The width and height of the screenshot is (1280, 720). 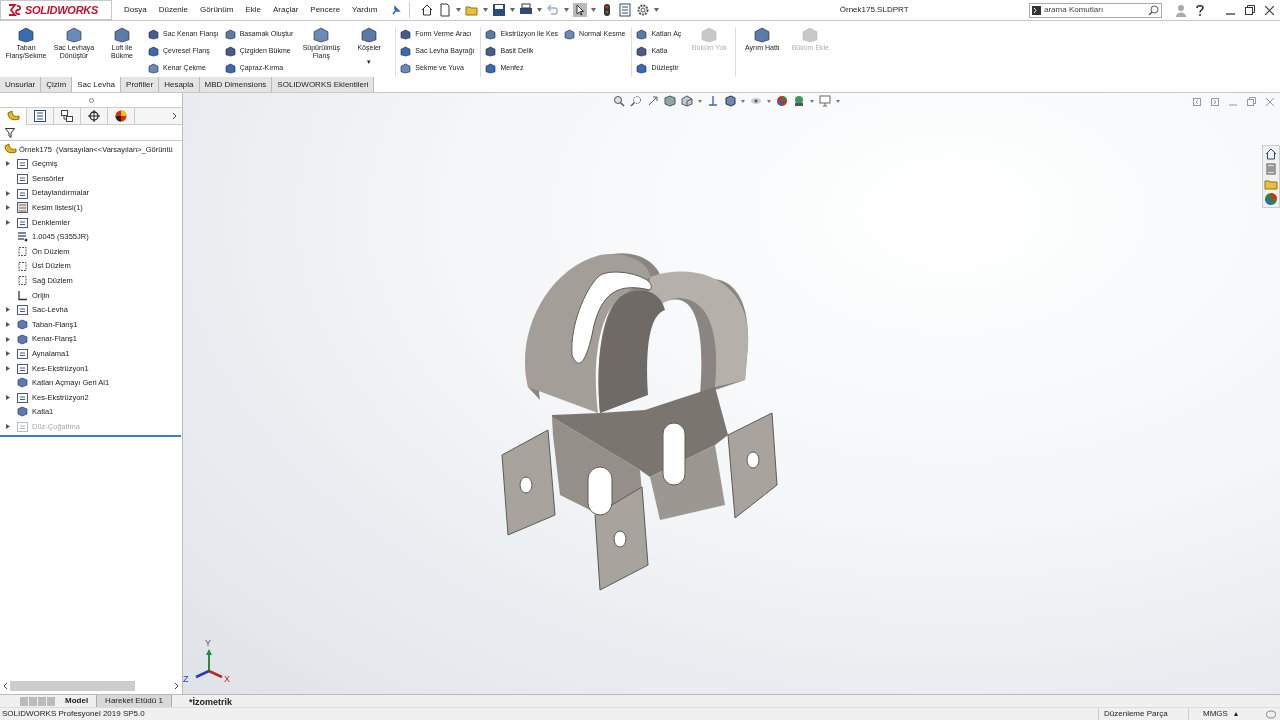 I want to click on triad-icon, so click(x=713, y=101).